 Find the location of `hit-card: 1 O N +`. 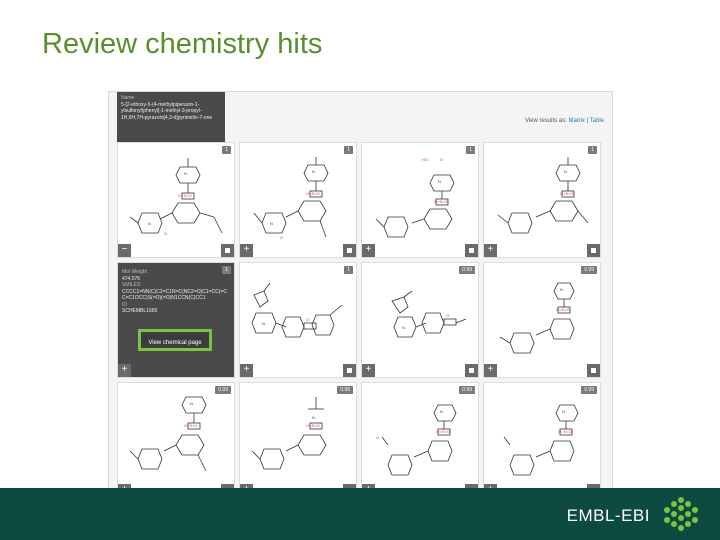

hit-card: 1 O N + is located at coordinates (298, 320).